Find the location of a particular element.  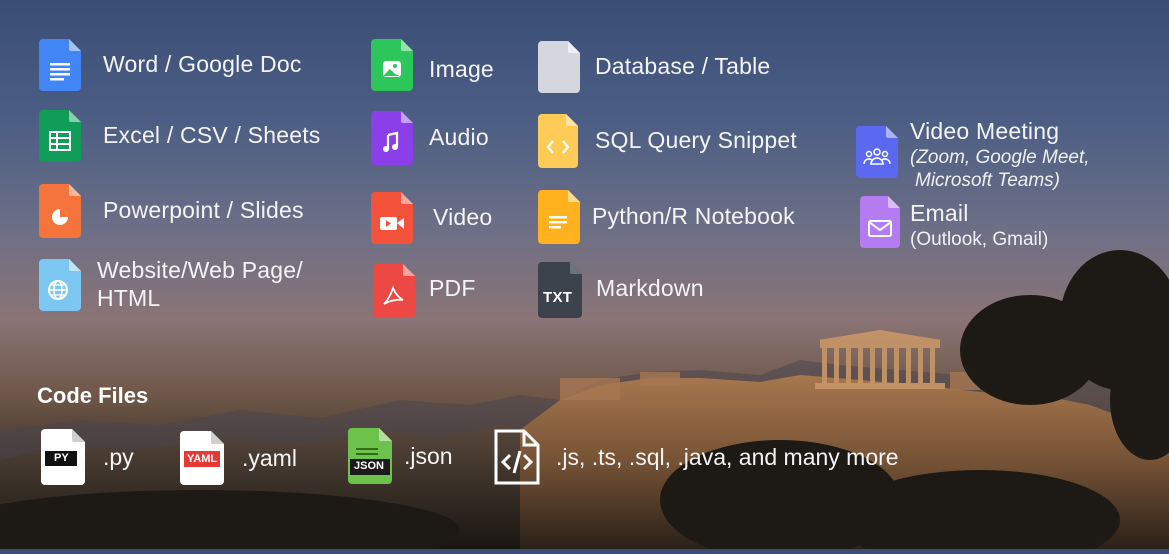

database-file-icon is located at coordinates (559, 67).